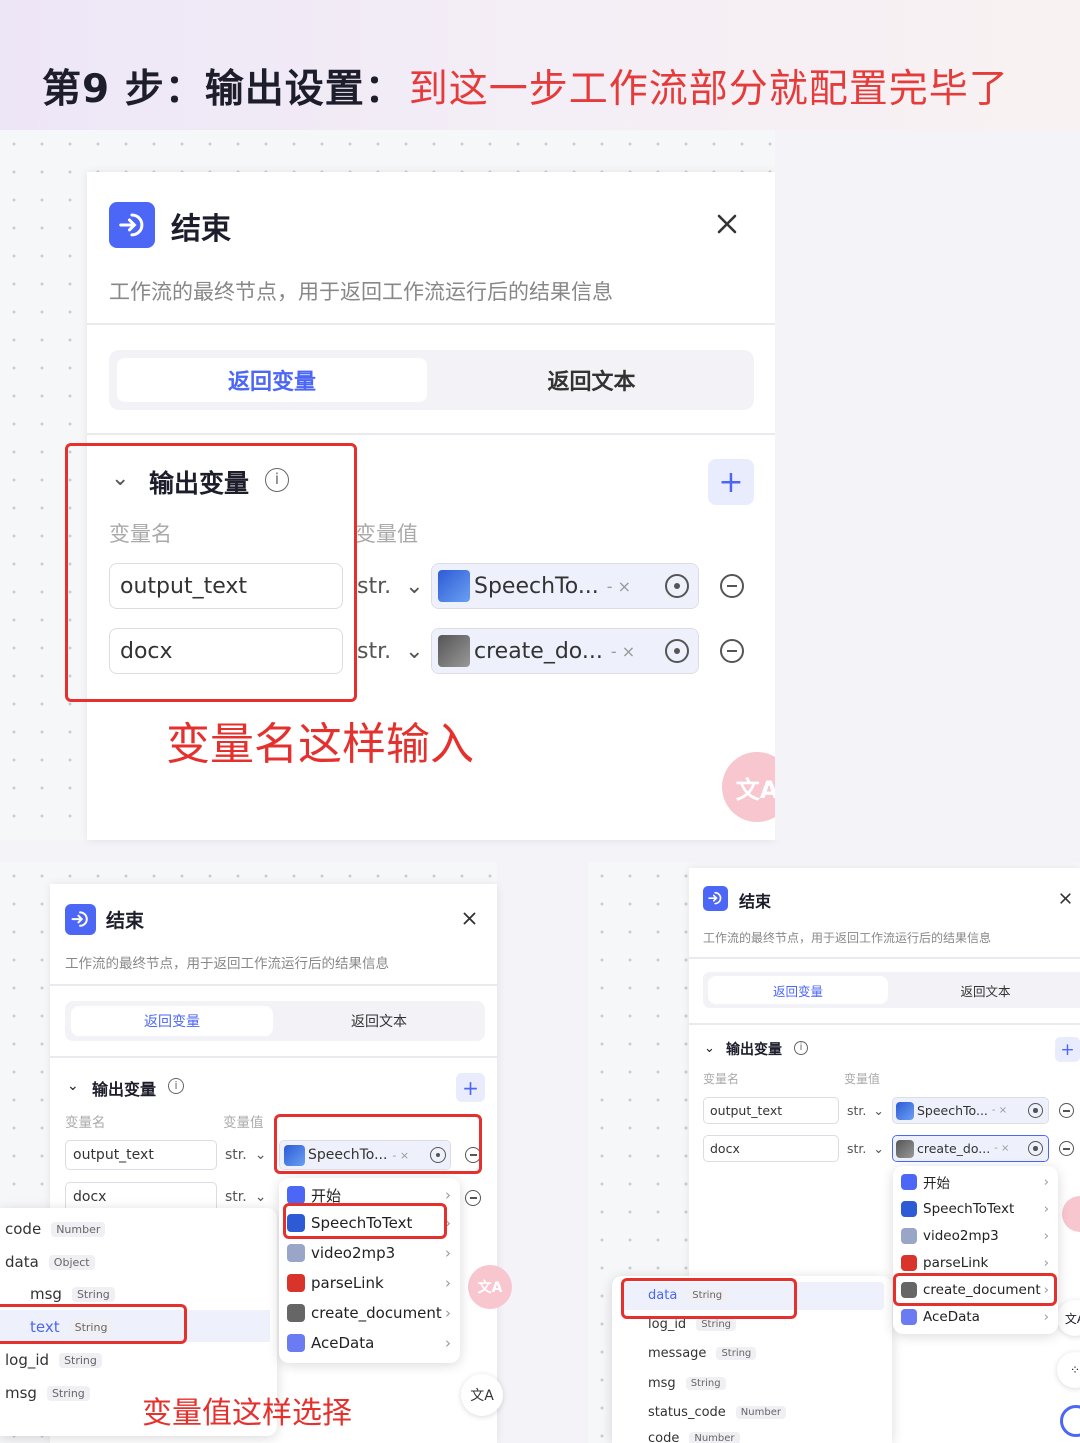  I want to click on menu-label: AceData, so click(951, 1317).